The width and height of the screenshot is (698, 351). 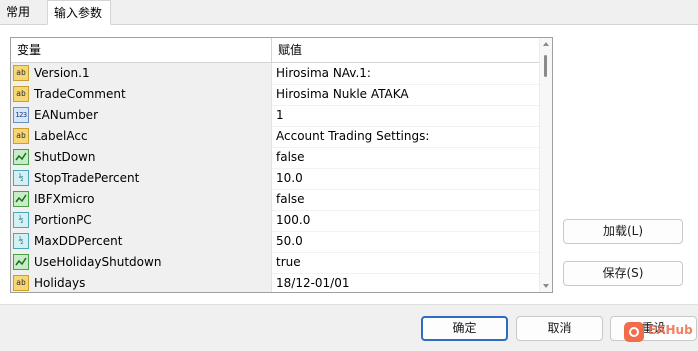 What do you see at coordinates (406, 282) in the screenshot?
I see `parameter-value-cell: 18/12-01/01` at bounding box center [406, 282].